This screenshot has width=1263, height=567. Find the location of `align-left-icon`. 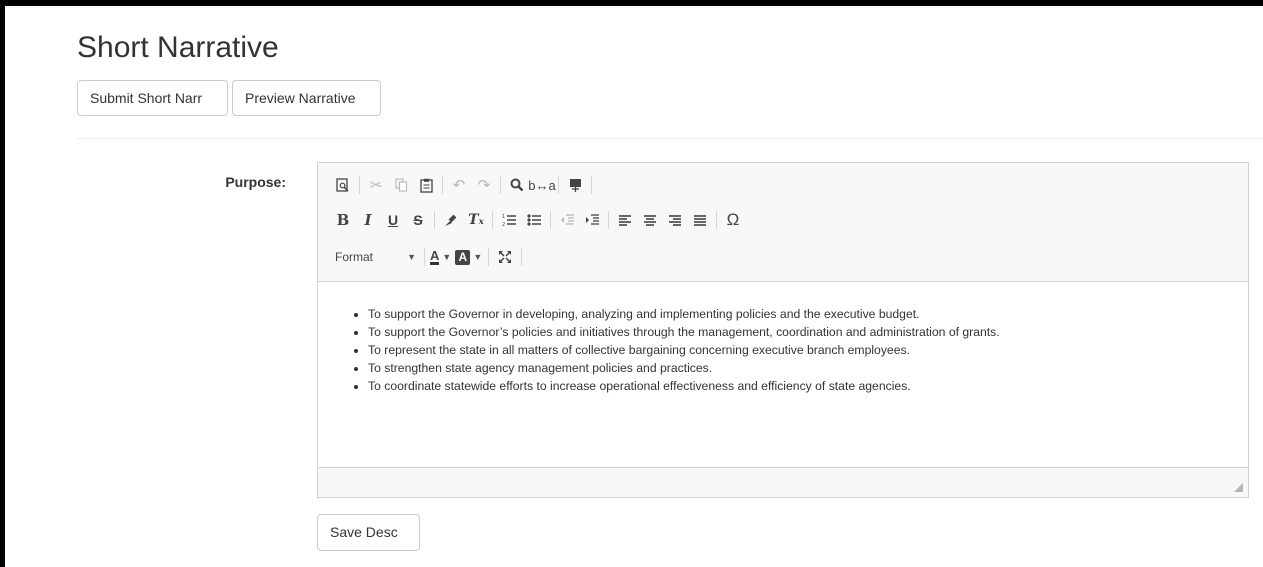

align-left-icon is located at coordinates (625, 220).